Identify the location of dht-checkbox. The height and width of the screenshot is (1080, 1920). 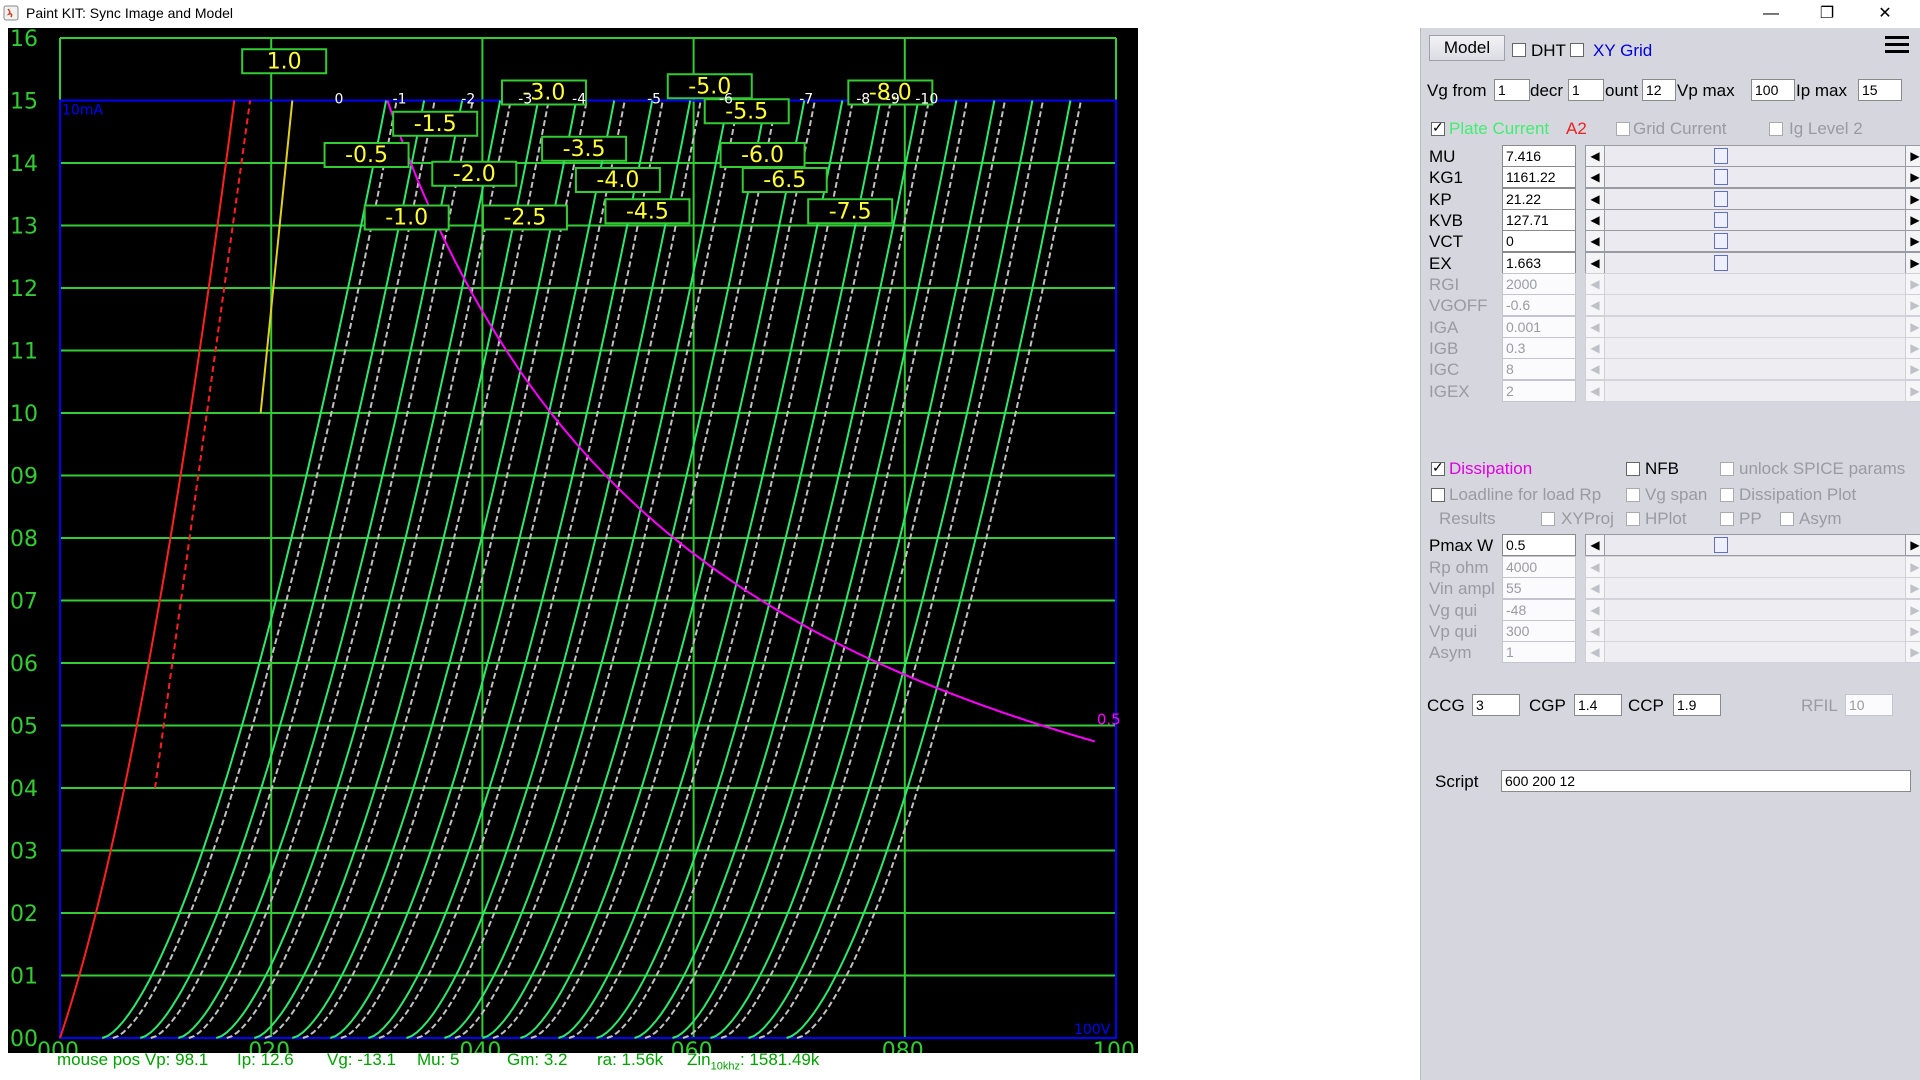
(1519, 50).